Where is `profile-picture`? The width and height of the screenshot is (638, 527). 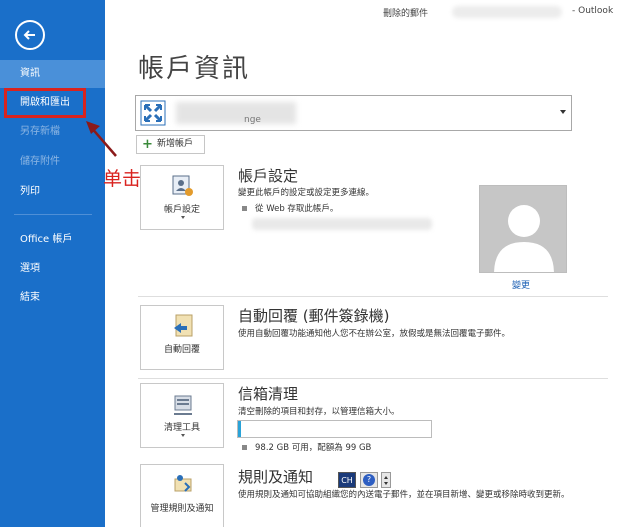
profile-picture is located at coordinates (523, 229).